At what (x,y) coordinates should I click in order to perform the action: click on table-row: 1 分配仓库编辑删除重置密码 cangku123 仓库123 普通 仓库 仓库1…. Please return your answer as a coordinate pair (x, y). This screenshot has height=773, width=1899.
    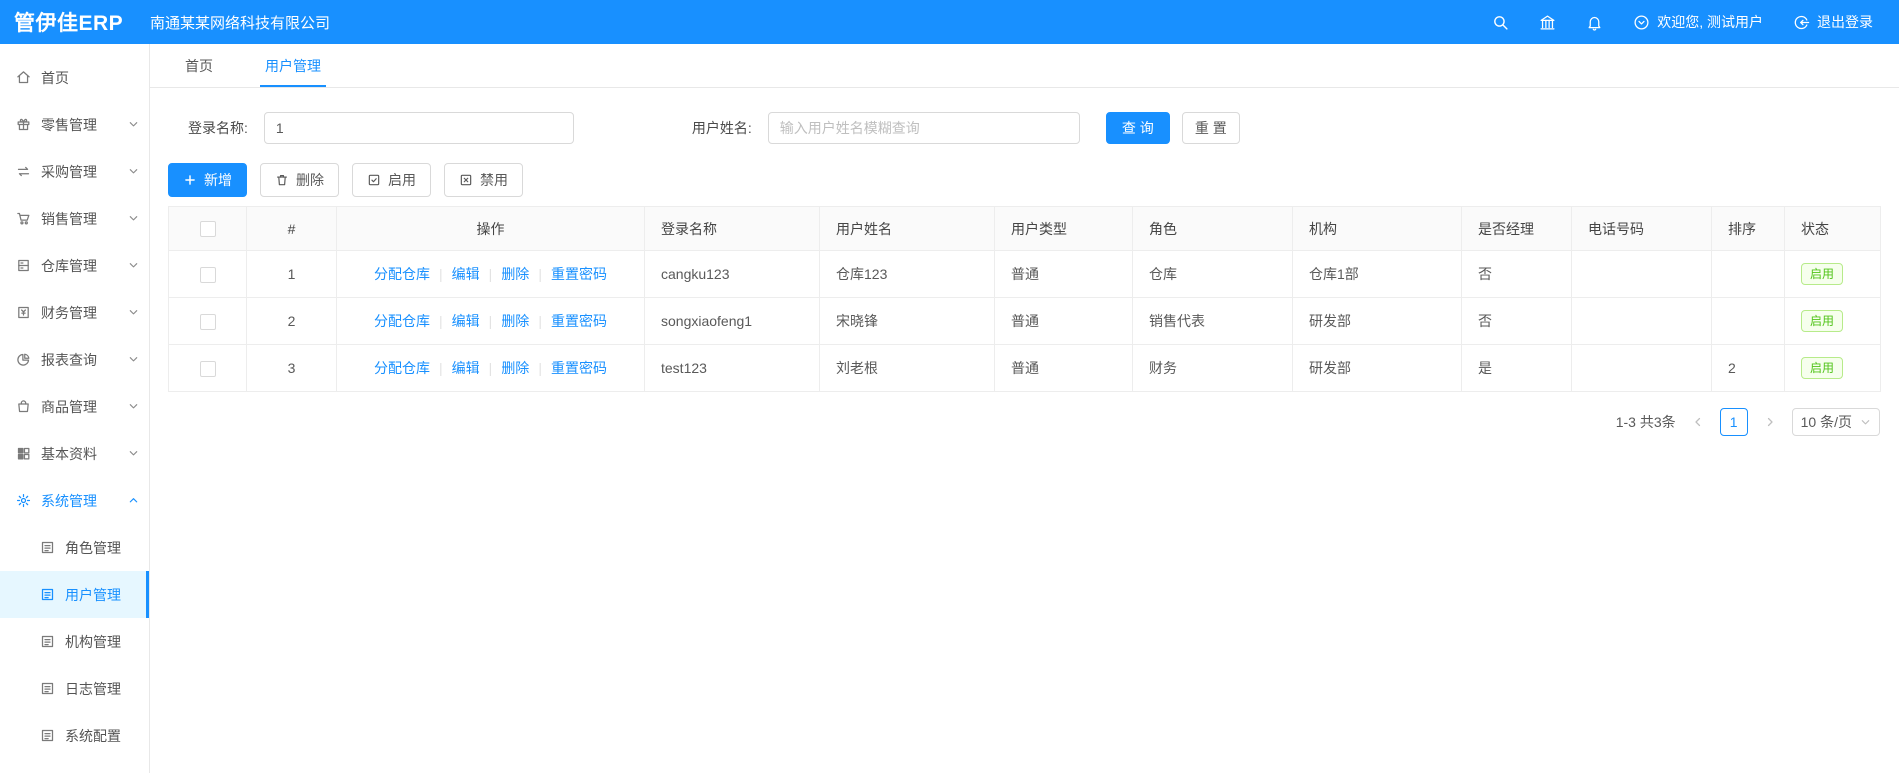
    Looking at the image, I should click on (1024, 274).